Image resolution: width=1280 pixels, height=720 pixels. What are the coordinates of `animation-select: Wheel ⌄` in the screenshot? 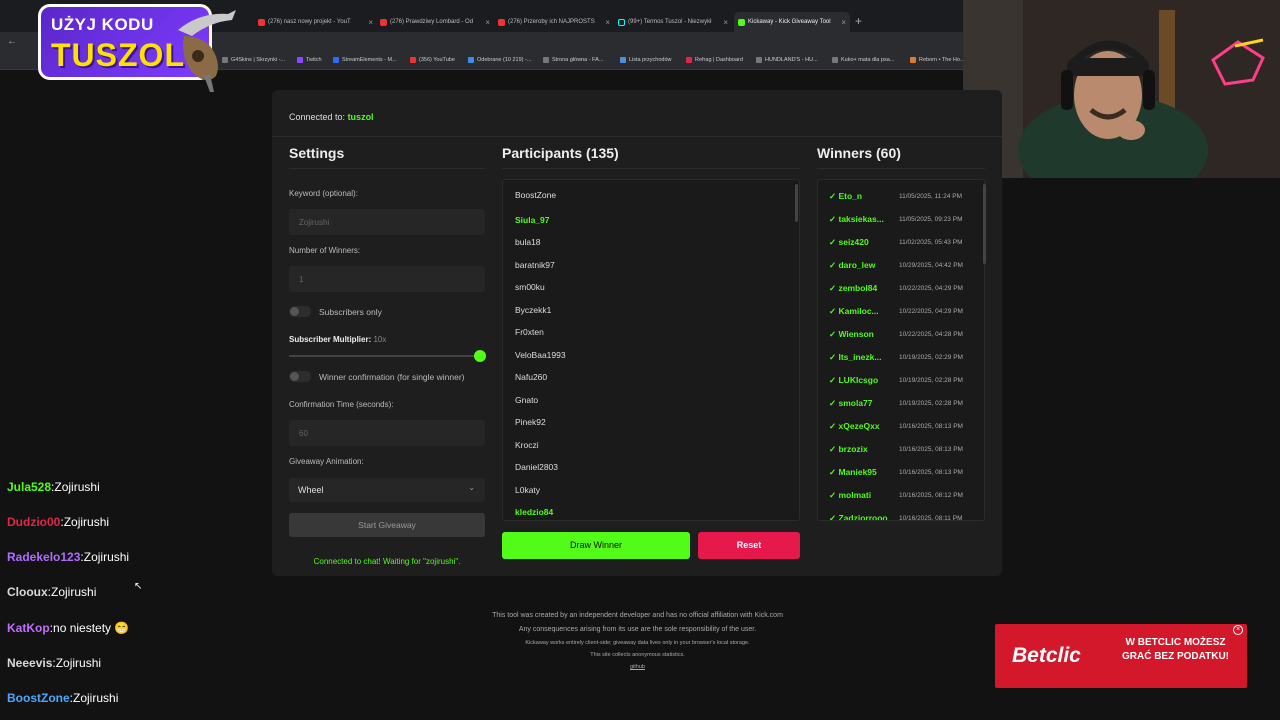 It's located at (387, 490).